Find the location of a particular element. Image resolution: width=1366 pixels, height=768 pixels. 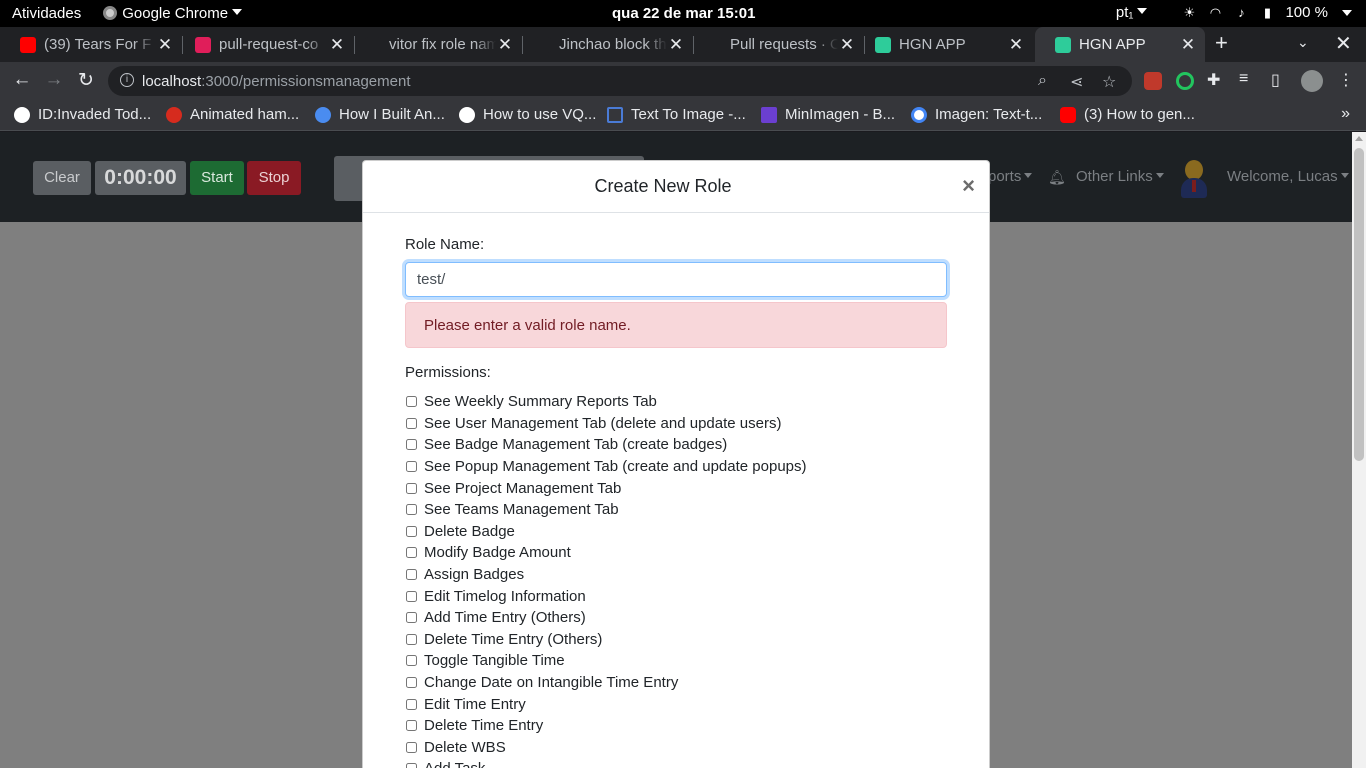

activities-button: Atividades is located at coordinates (46, 13).